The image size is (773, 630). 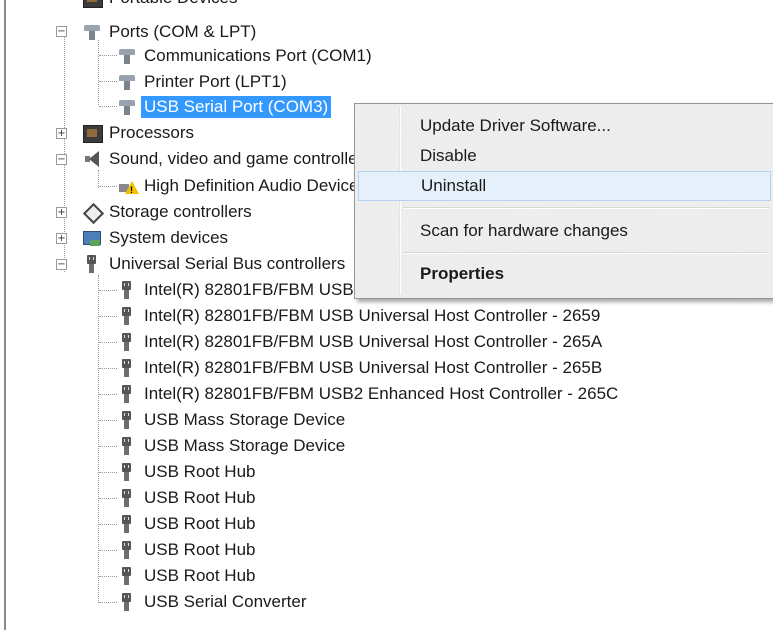 I want to click on menu-item-label: Disable, so click(x=448, y=155).